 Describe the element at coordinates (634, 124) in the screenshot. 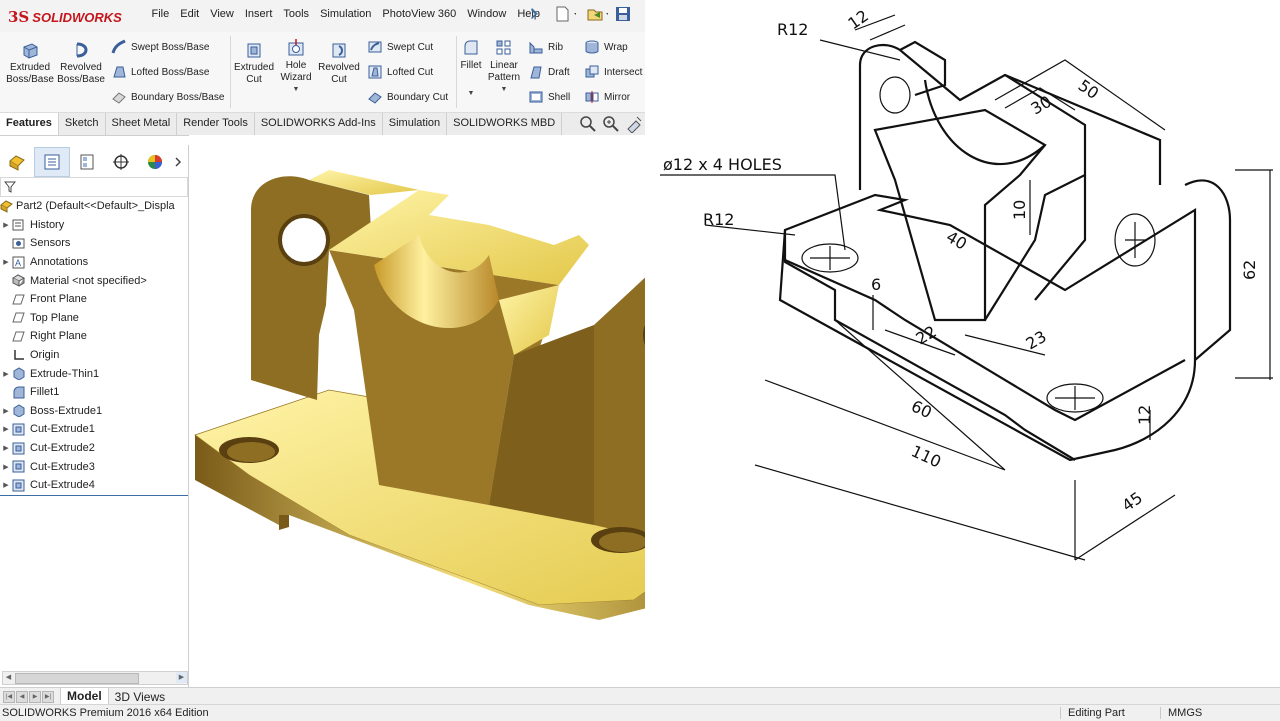

I see `previous-view-icon` at that location.